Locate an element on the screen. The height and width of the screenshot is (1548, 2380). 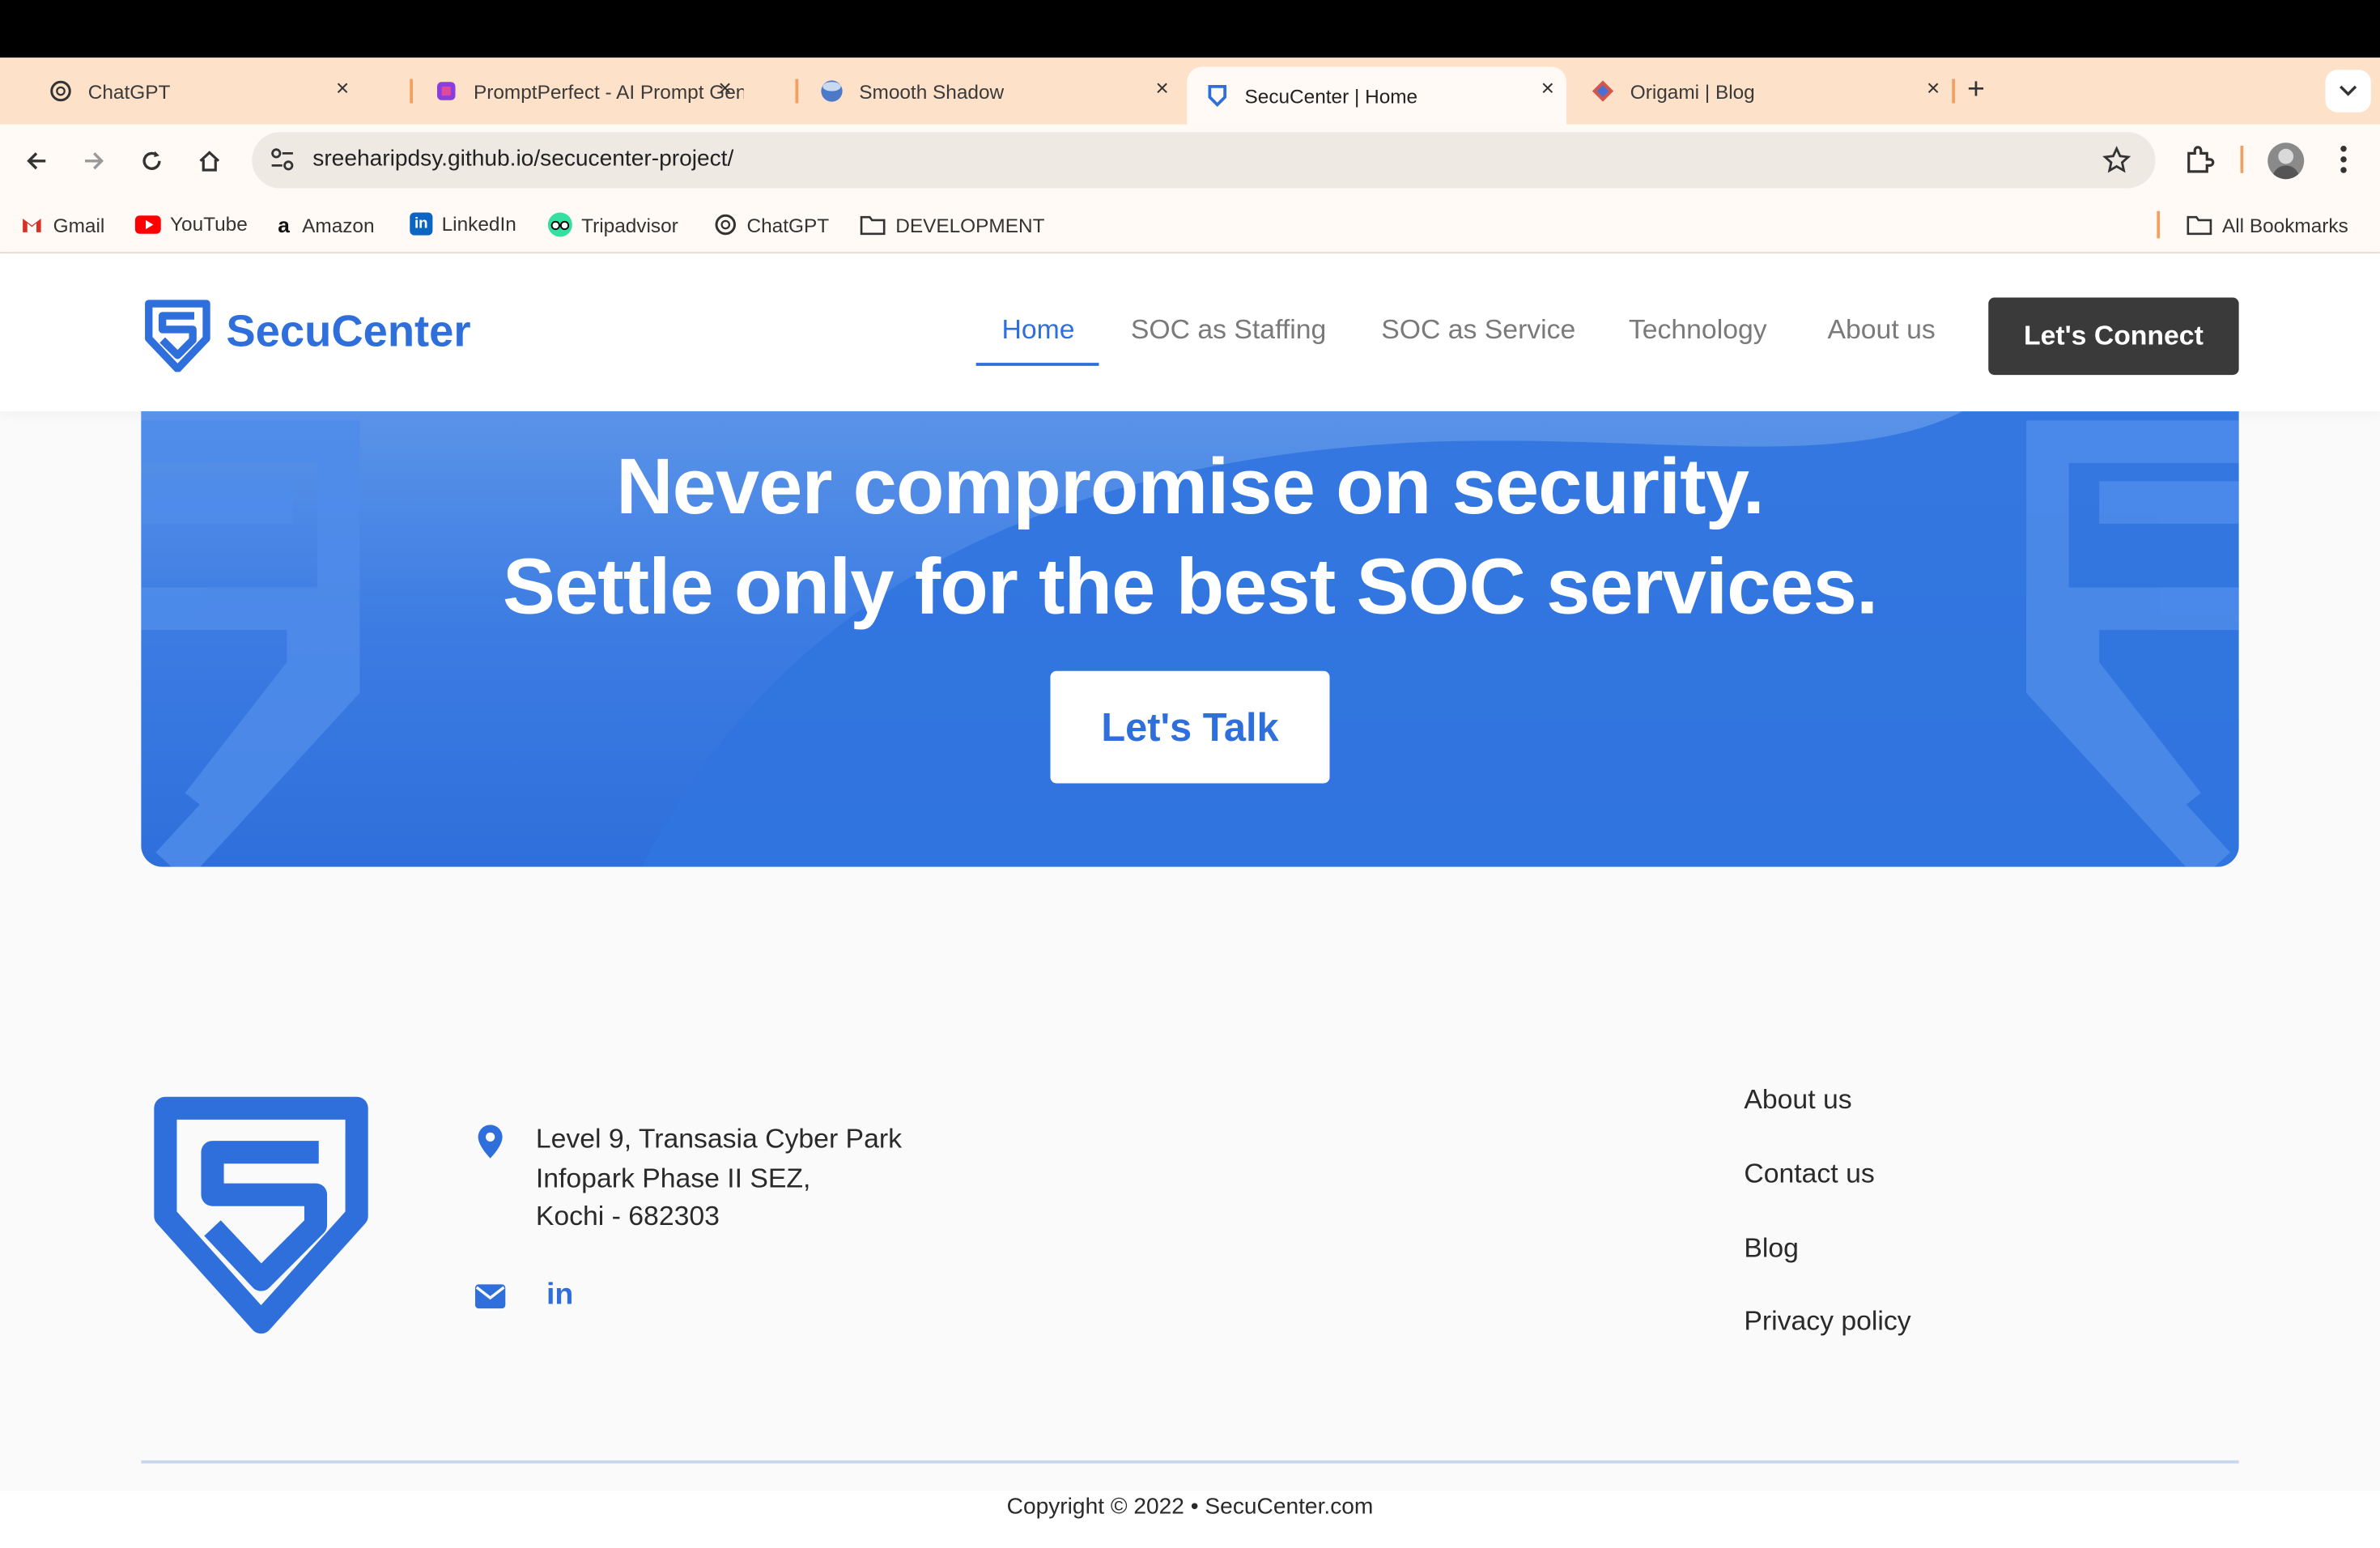
back-arrow-icon is located at coordinates (37, 161).